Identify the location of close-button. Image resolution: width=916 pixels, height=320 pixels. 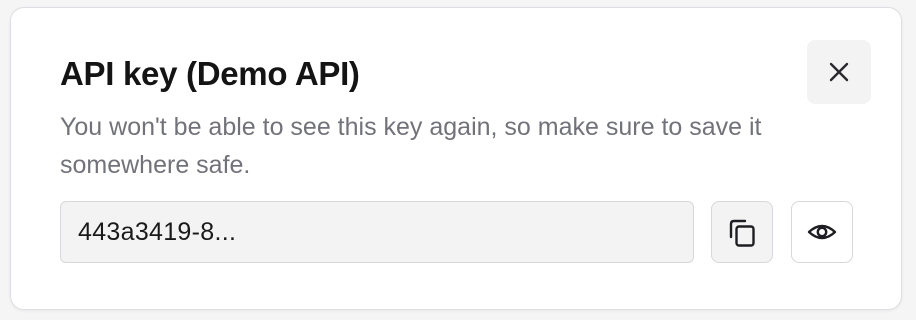
(839, 72).